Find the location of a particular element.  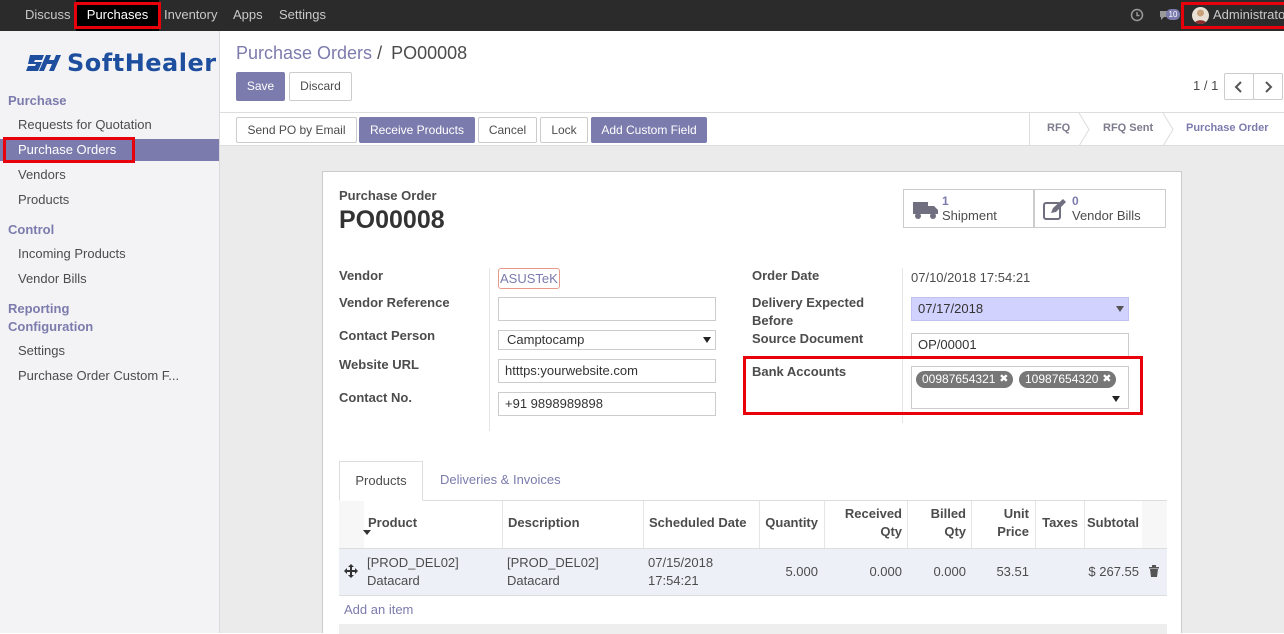

delivery-expected-label-line2: Before is located at coordinates (773, 320).